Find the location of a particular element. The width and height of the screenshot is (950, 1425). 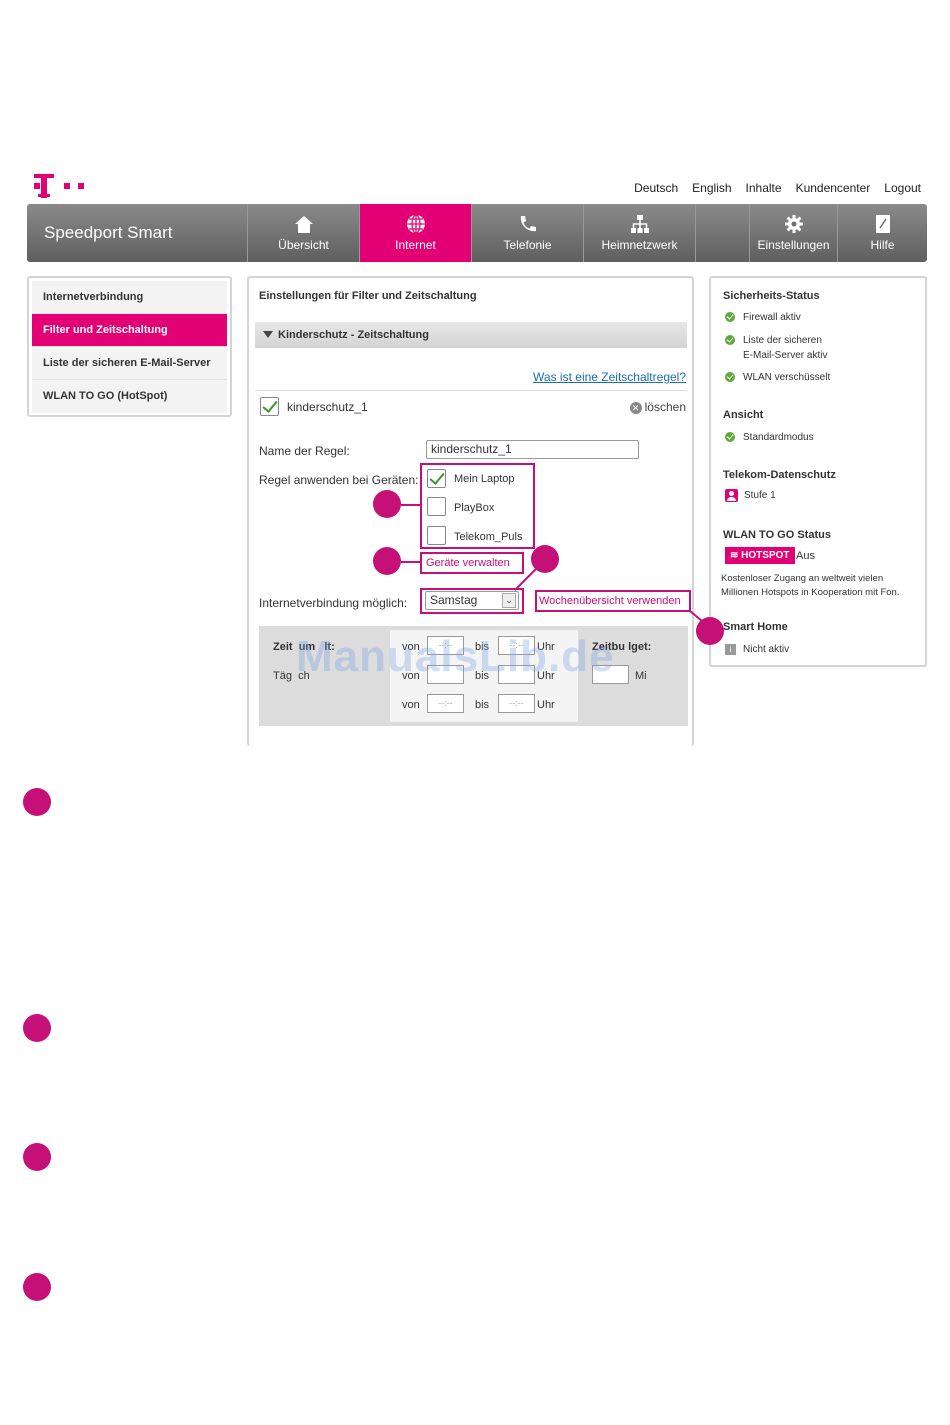

delete-rule-button: ✕ löschen is located at coordinates (657, 407).